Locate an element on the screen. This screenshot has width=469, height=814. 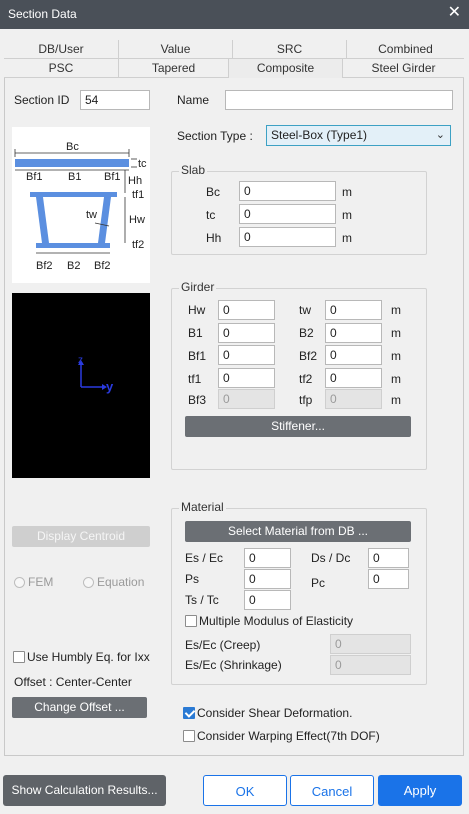
tab-tapered: Tapered is located at coordinates (174, 68).